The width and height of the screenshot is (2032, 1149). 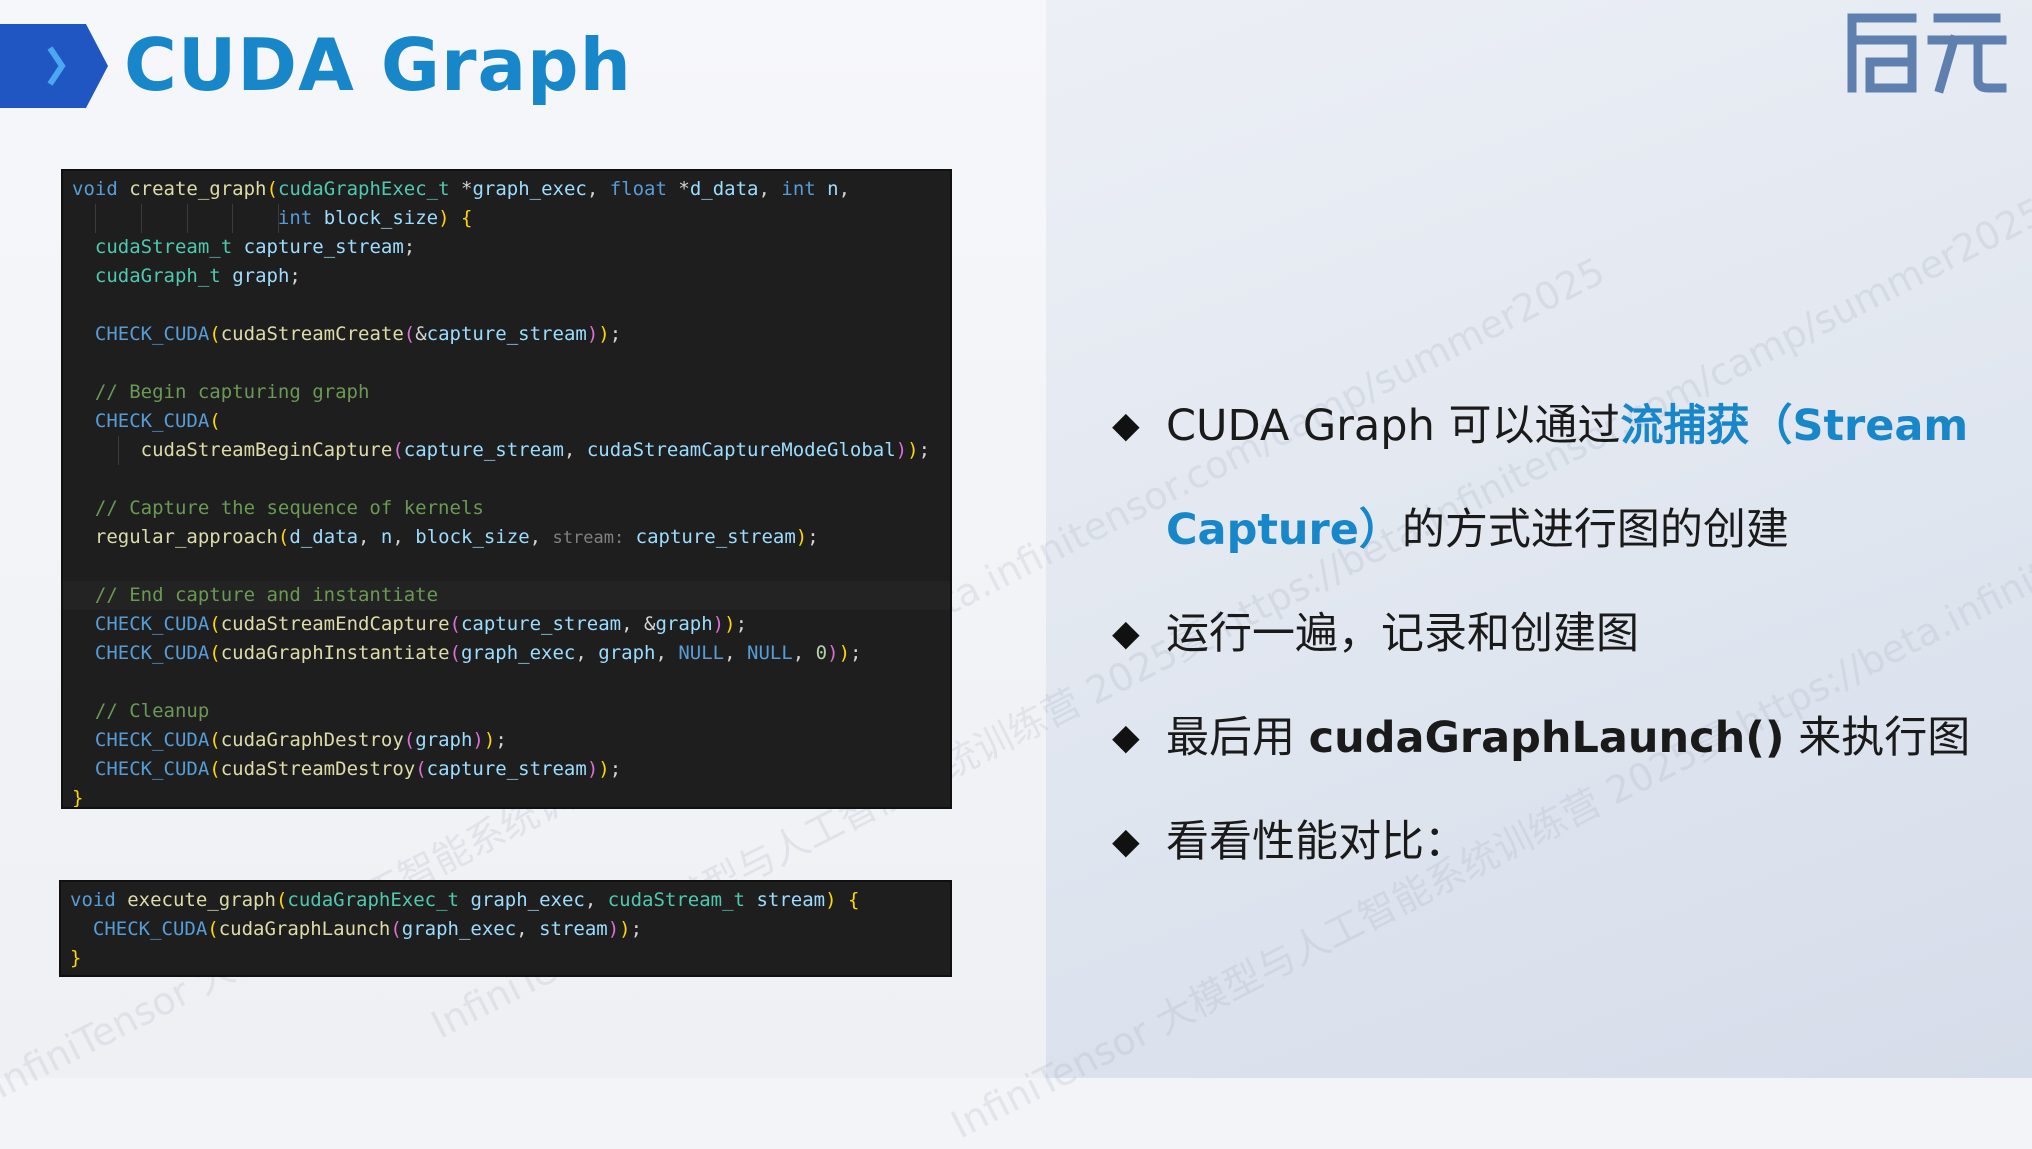 I want to click on code-token: cudaStreamCreate, so click(x=312, y=334).